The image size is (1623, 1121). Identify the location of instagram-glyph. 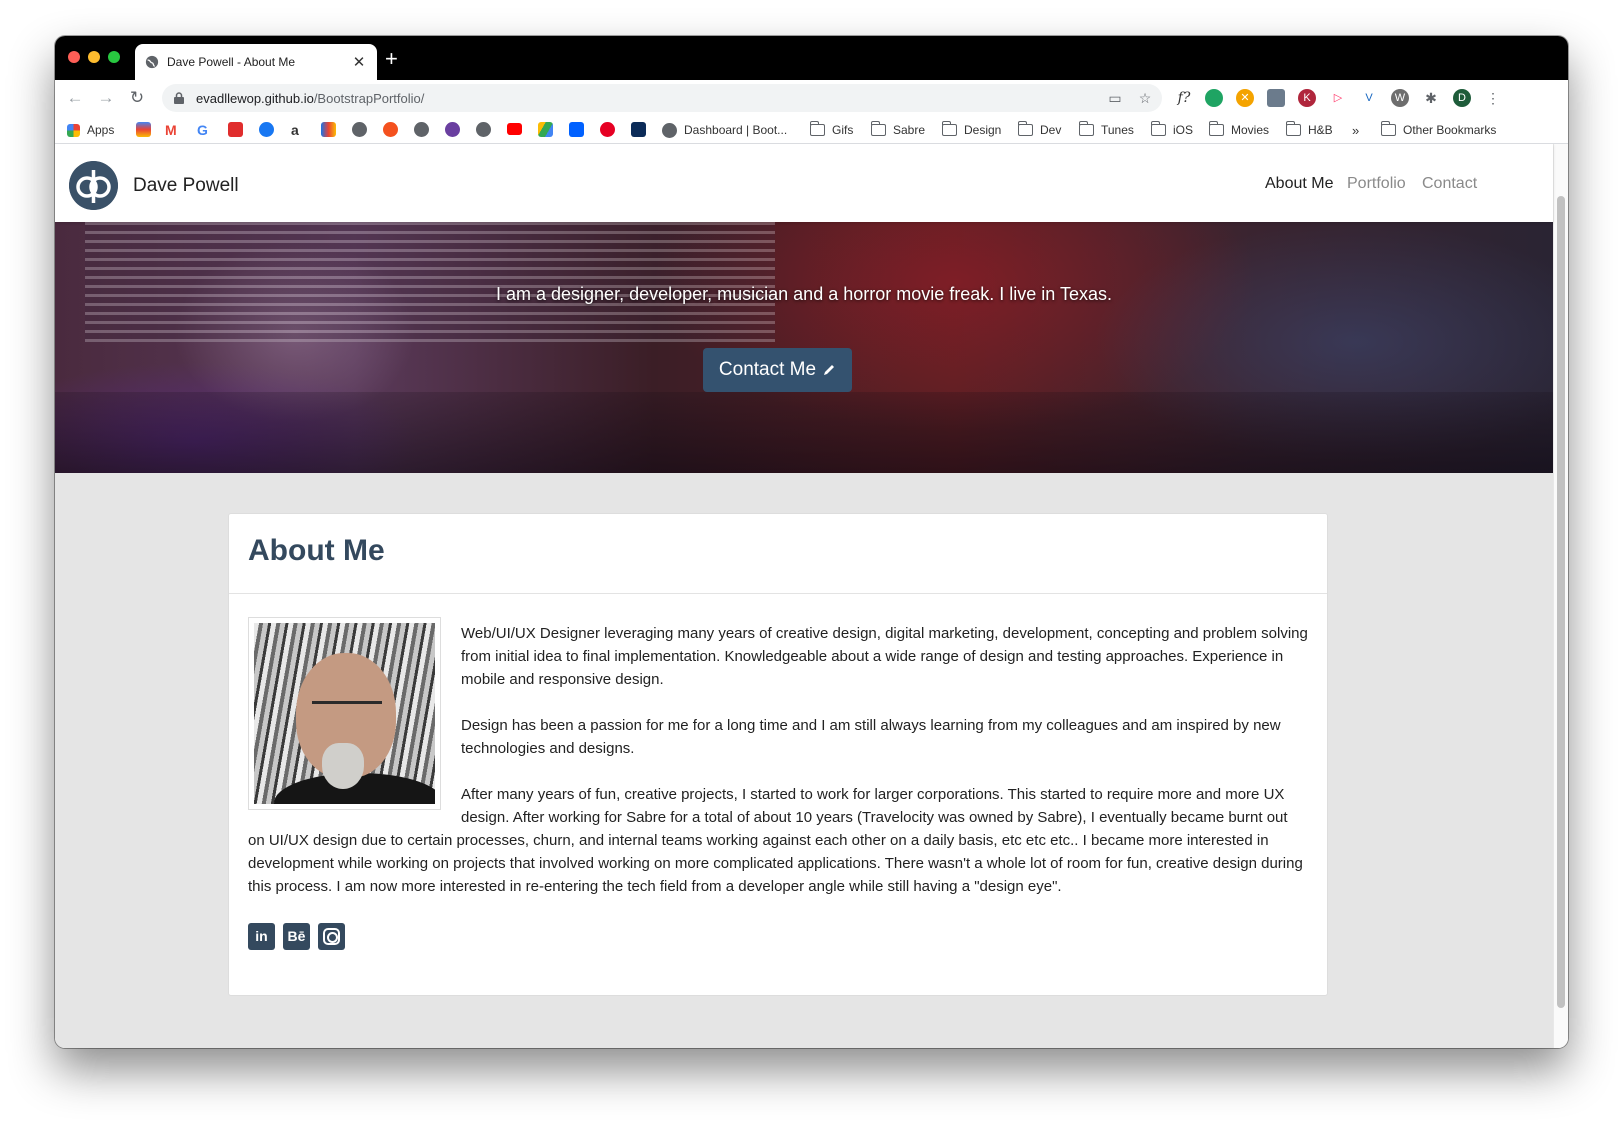
(331, 936).